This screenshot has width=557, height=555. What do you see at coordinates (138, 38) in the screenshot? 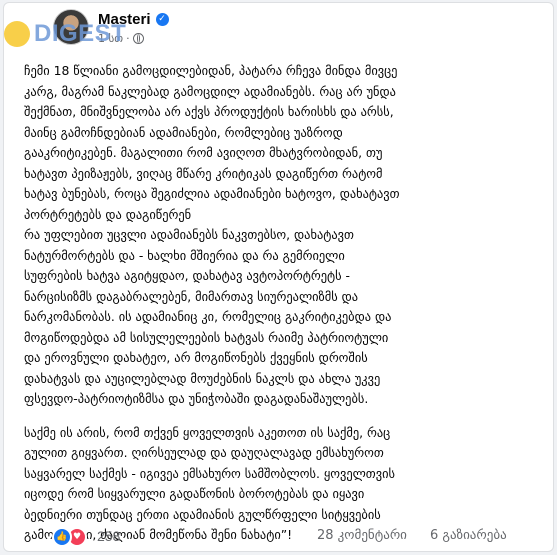
I see `globe-icon` at bounding box center [138, 38].